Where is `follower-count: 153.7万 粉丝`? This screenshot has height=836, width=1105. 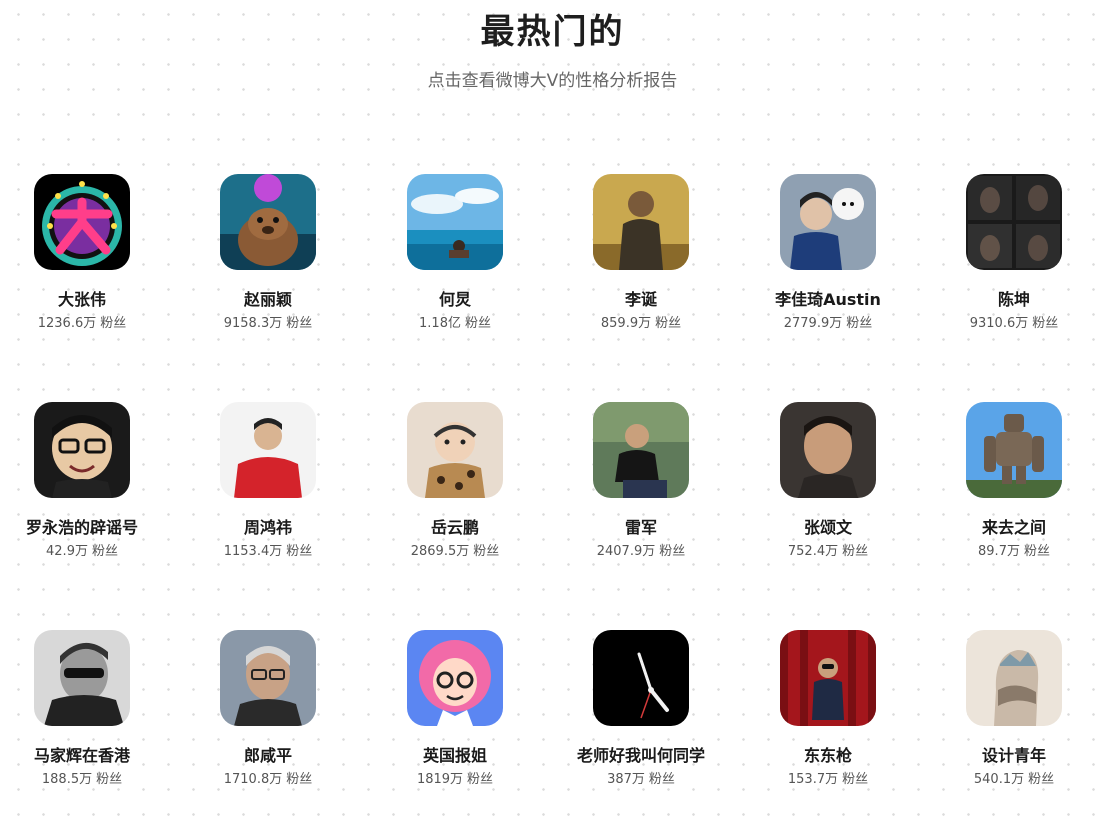 follower-count: 153.7万 粉丝 is located at coordinates (828, 780).